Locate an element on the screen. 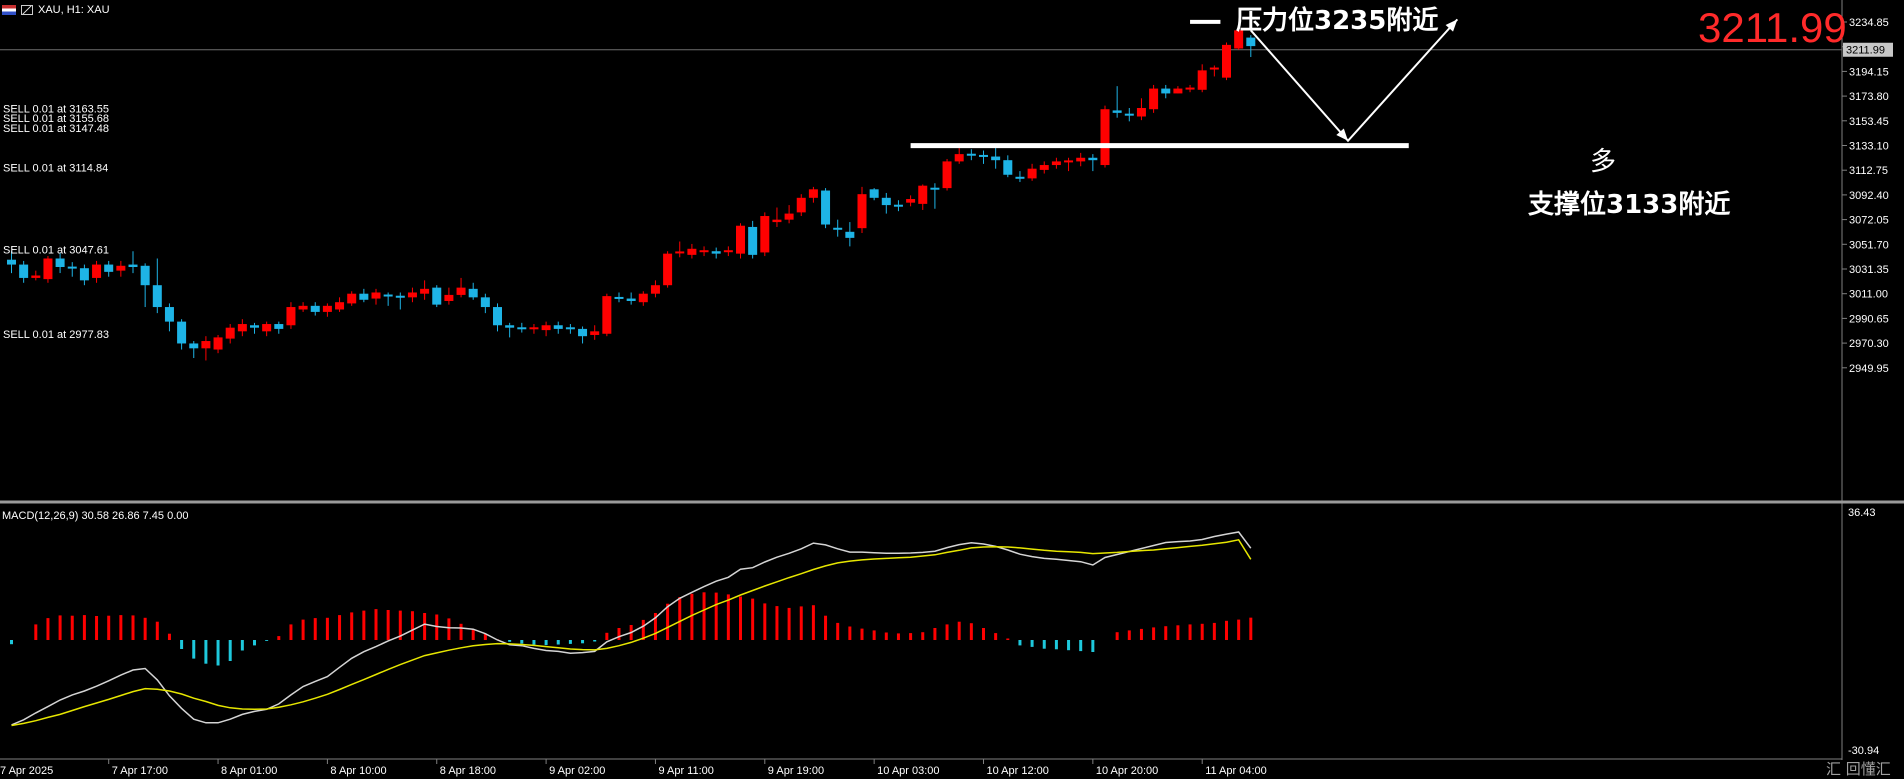  support-label: 支撑位3133附近 is located at coordinates (1629, 205).